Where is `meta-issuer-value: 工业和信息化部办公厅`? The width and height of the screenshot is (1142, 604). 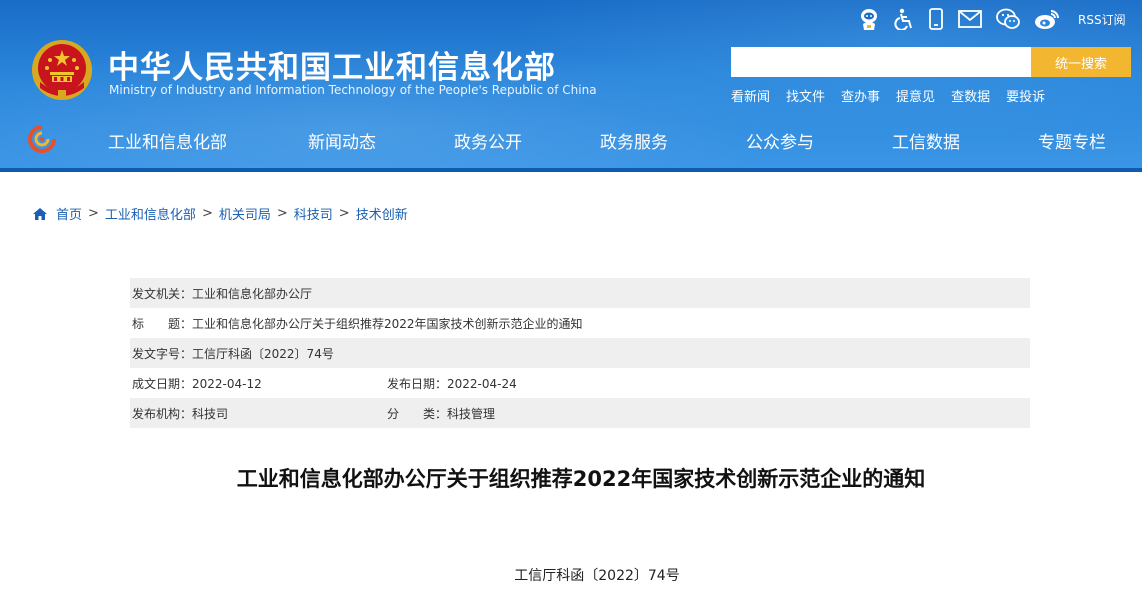 meta-issuer-value: 工业和信息化部办公厅 is located at coordinates (252, 293).